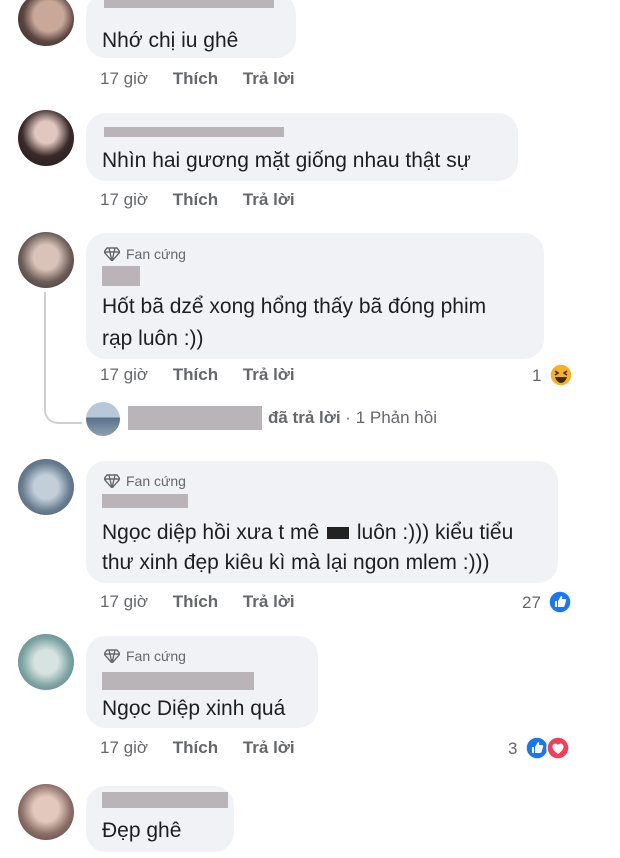 The height and width of the screenshot is (858, 620). Describe the element at coordinates (531, 603) in the screenshot. I see `reaction-count: 27` at that location.